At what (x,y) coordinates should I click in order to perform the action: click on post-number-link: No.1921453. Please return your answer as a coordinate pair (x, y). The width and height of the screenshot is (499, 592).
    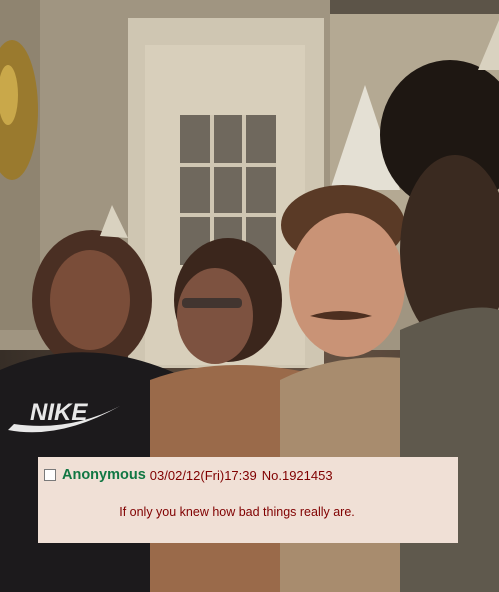
    Looking at the image, I should click on (297, 475).